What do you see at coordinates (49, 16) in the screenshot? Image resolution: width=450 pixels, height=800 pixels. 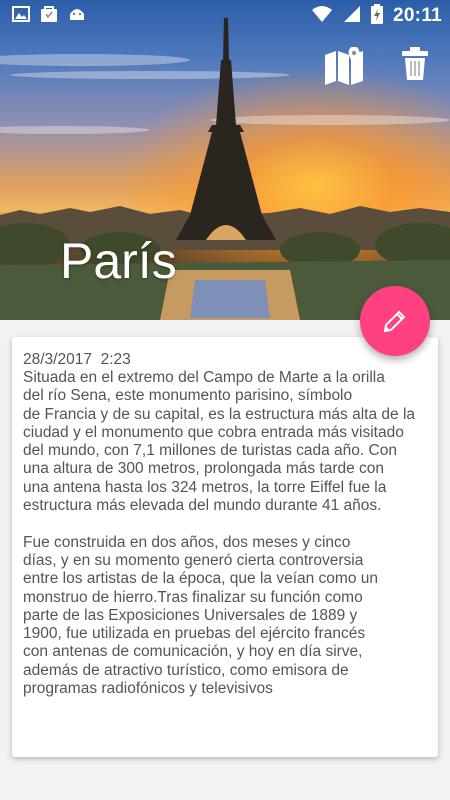 I see `shopping-bag-icon` at bounding box center [49, 16].